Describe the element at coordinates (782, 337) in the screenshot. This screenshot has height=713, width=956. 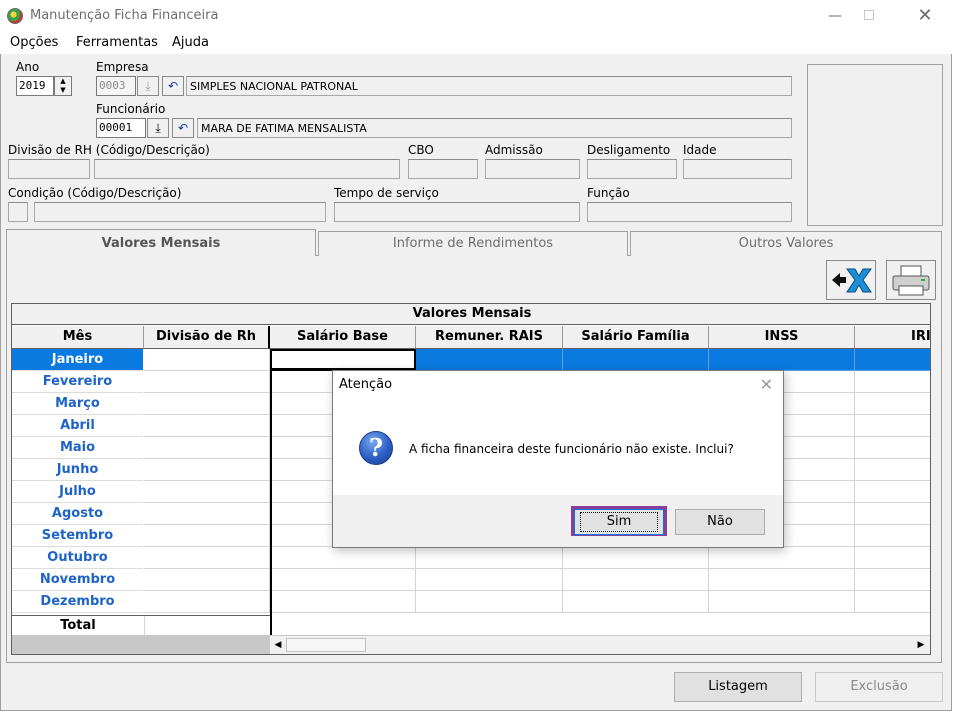
I see `col-header-inss: INSS` at that location.